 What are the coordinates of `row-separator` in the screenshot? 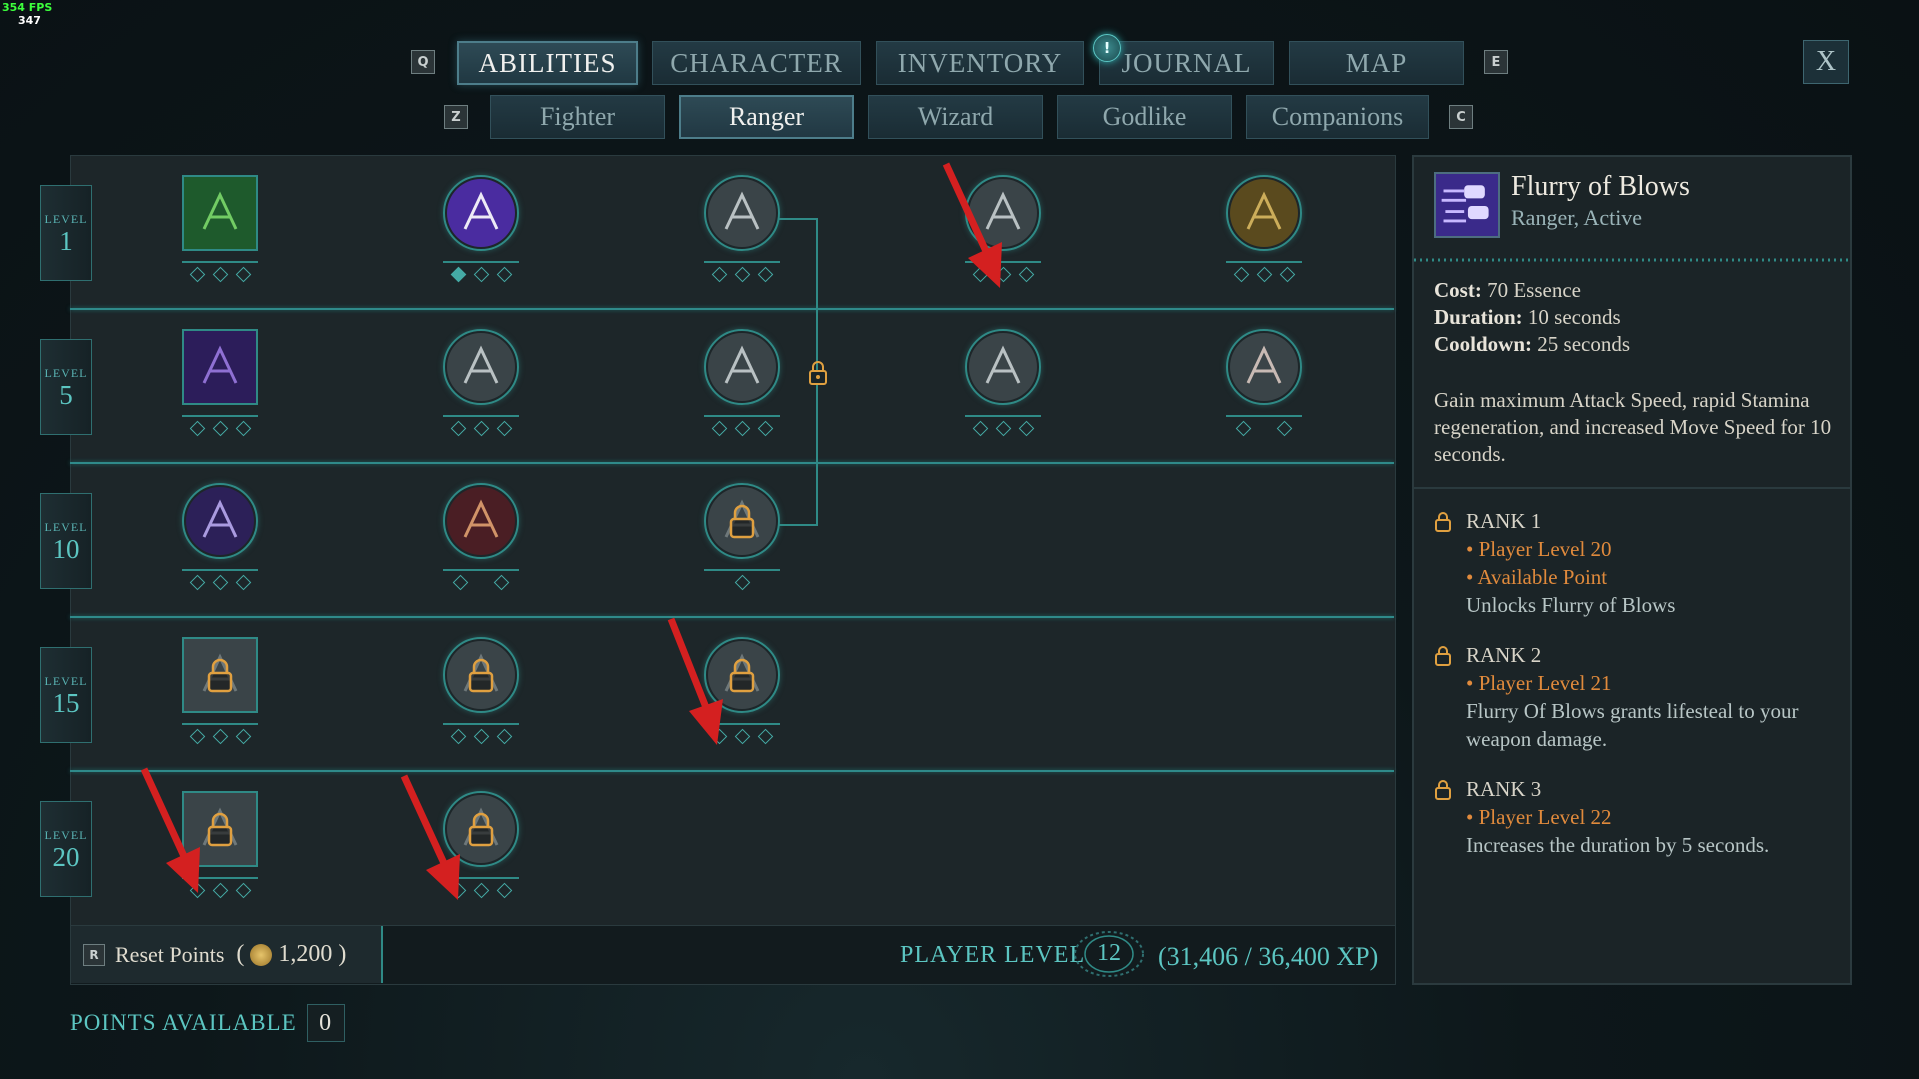 It's located at (732, 771).